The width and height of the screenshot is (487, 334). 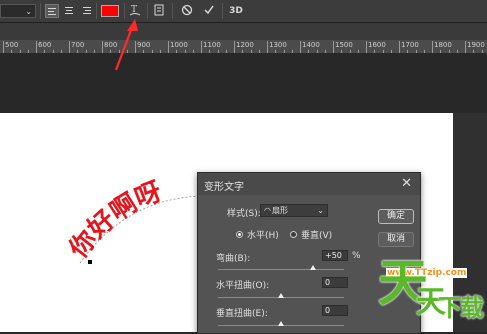 I want to click on font-size-dropdown: ⌄, so click(x=18, y=11).